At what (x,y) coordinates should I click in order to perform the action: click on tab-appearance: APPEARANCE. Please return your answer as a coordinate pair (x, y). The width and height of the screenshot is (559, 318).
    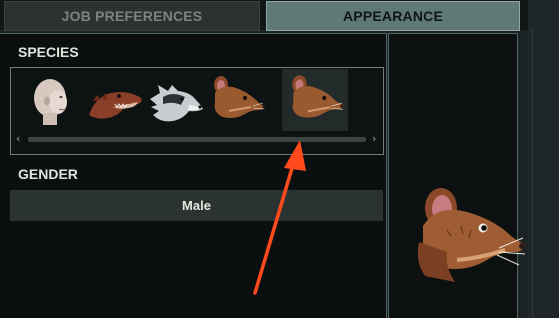
    Looking at the image, I should click on (393, 16).